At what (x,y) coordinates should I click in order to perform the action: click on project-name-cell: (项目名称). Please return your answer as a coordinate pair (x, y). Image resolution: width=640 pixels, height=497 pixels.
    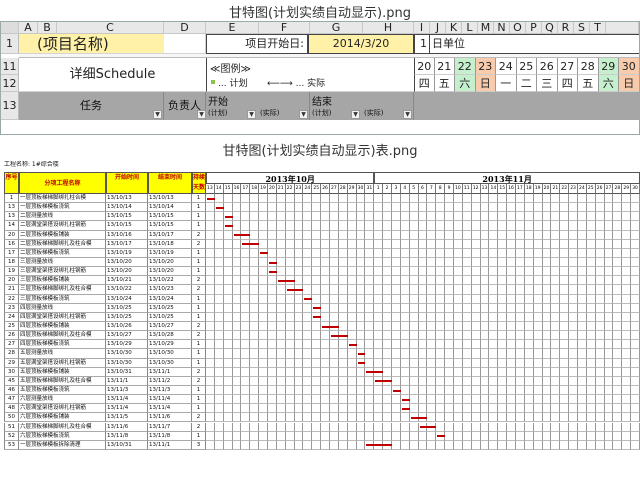
    Looking at the image, I should click on (91, 44).